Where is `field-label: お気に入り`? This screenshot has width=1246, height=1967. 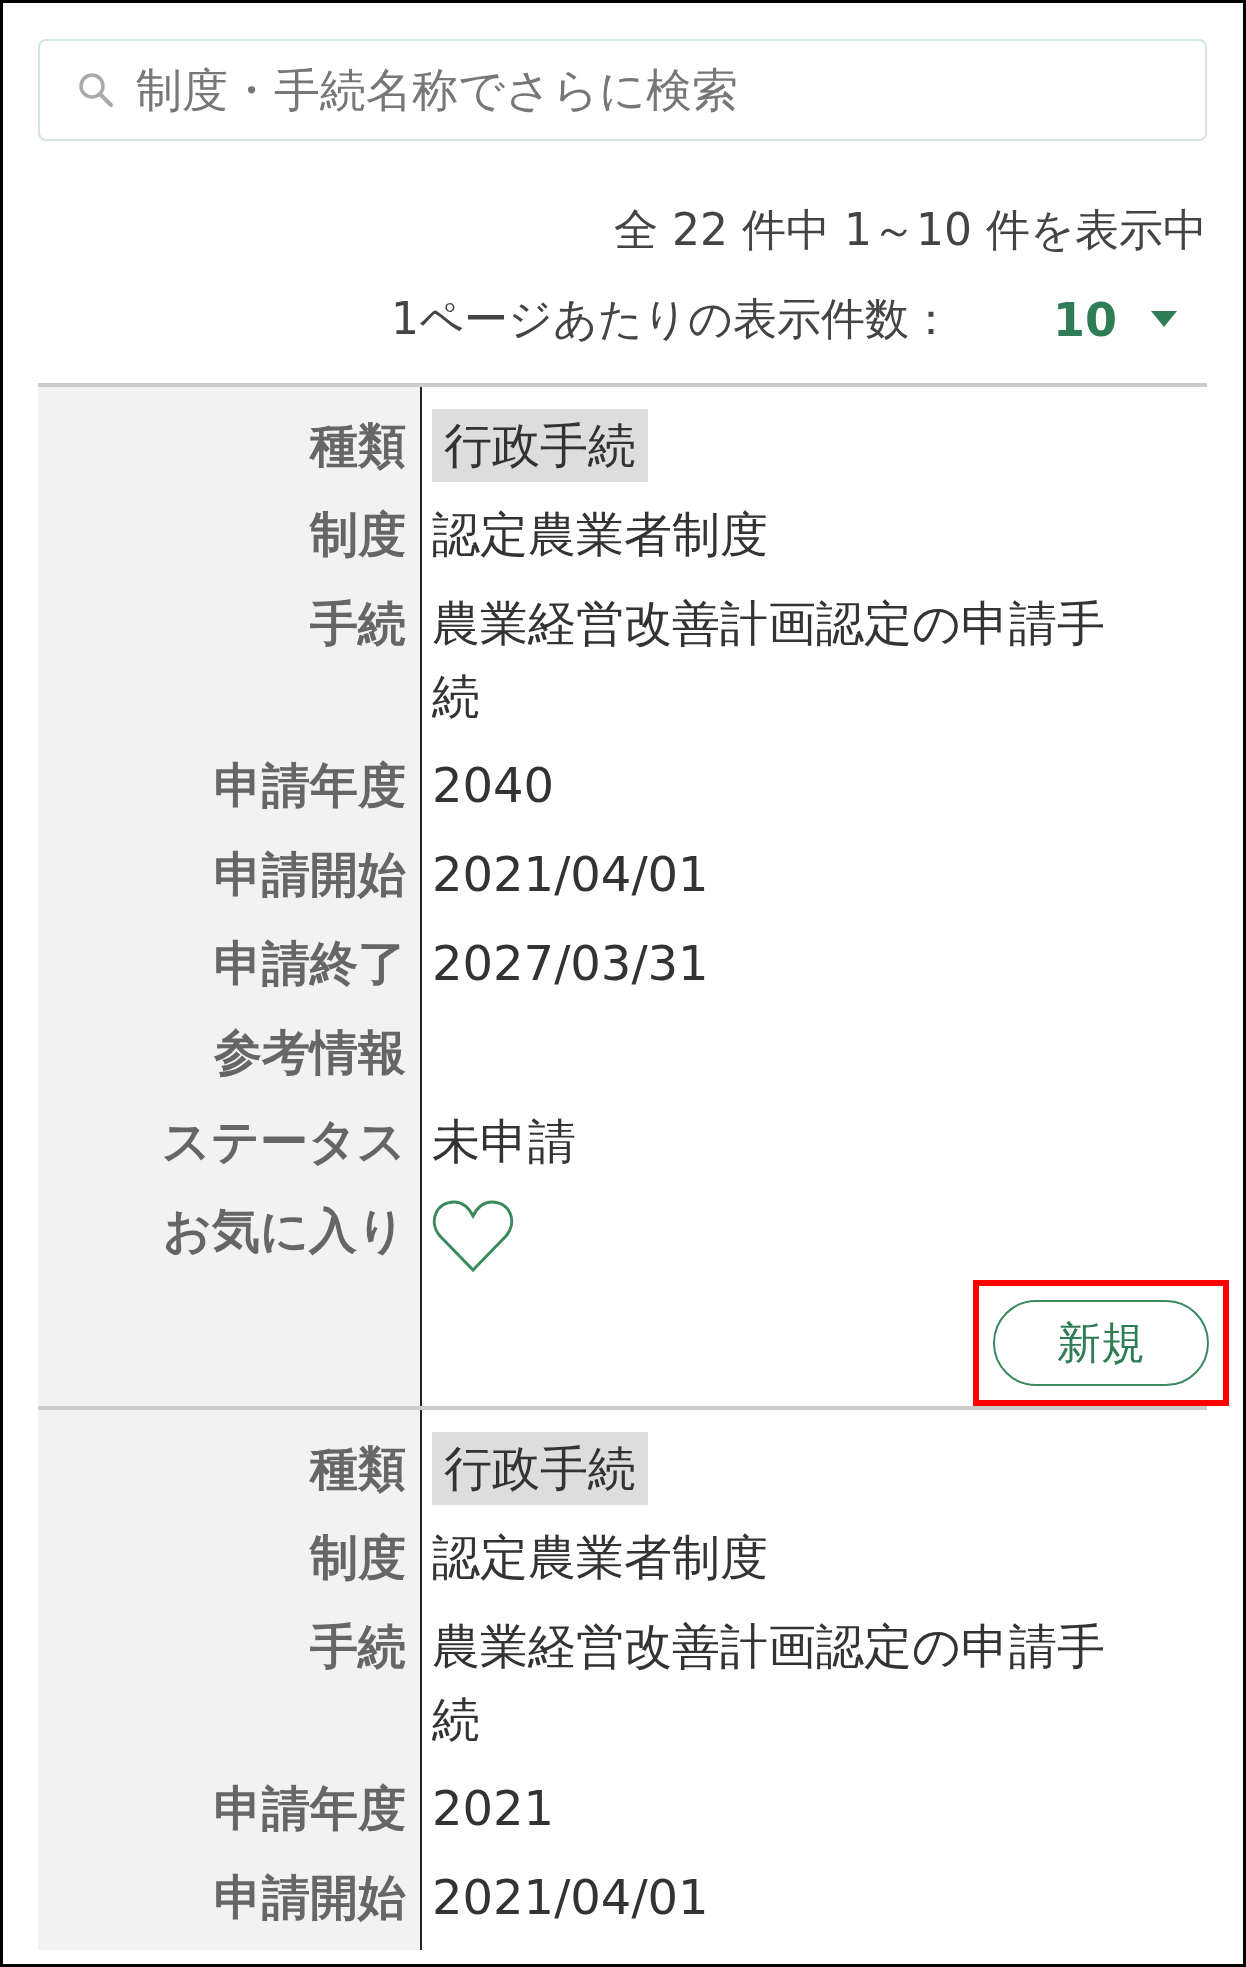
field-label: お気に入り is located at coordinates (284, 1230).